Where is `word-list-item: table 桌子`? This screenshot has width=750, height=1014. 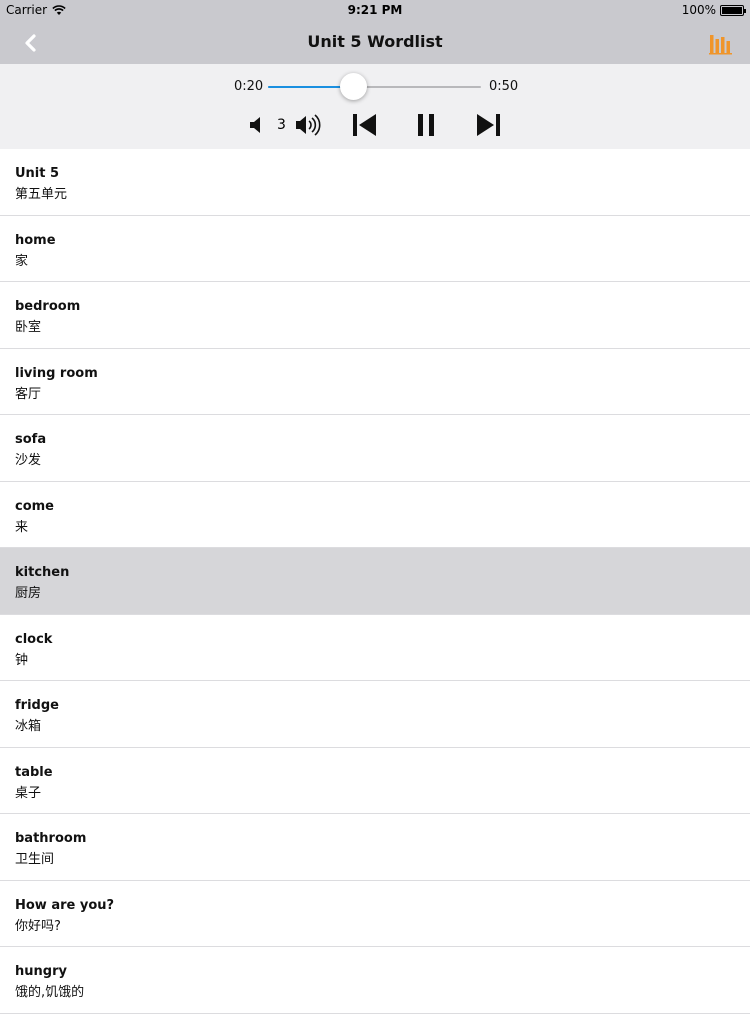 word-list-item: table 桌子 is located at coordinates (375, 780).